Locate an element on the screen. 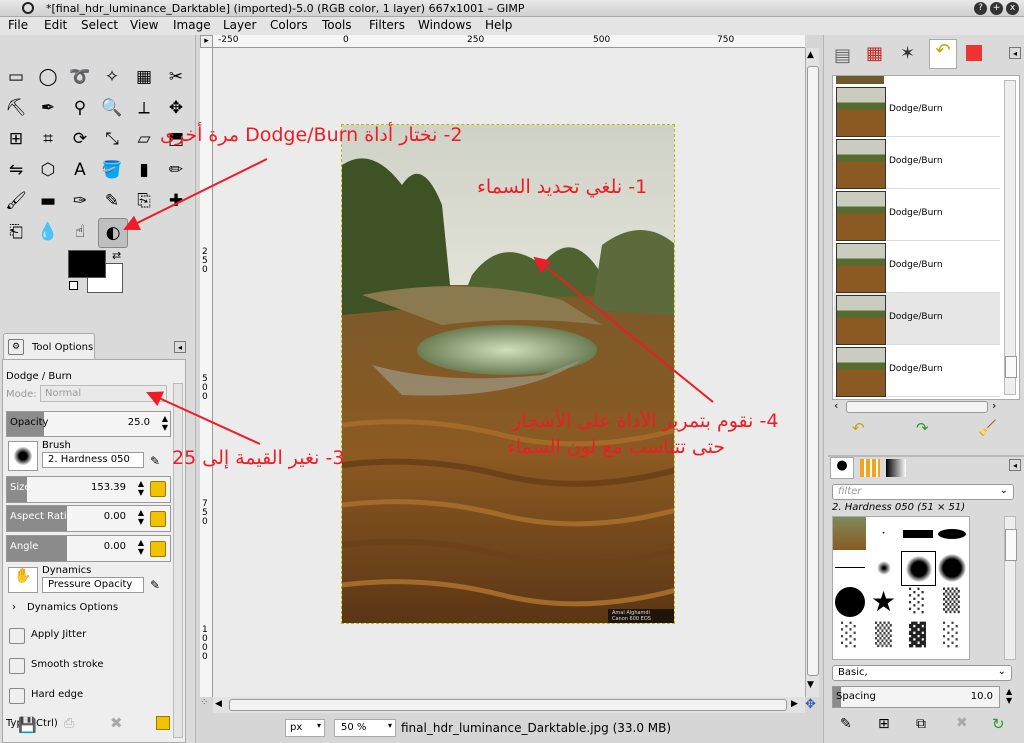  annotation-step-2: 2- نختار أداة Dodge/Burn مرة أخرى is located at coordinates (311, 135).